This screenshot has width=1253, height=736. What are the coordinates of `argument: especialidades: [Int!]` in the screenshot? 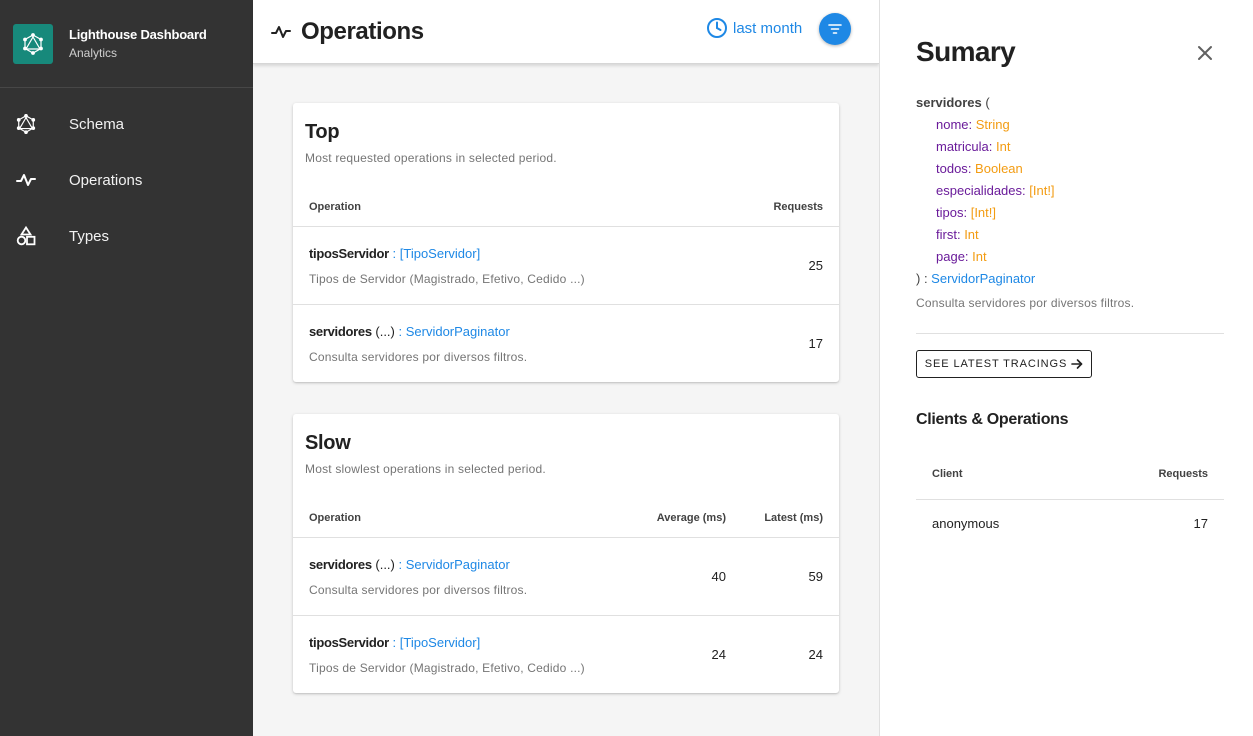 It's located at (995, 190).